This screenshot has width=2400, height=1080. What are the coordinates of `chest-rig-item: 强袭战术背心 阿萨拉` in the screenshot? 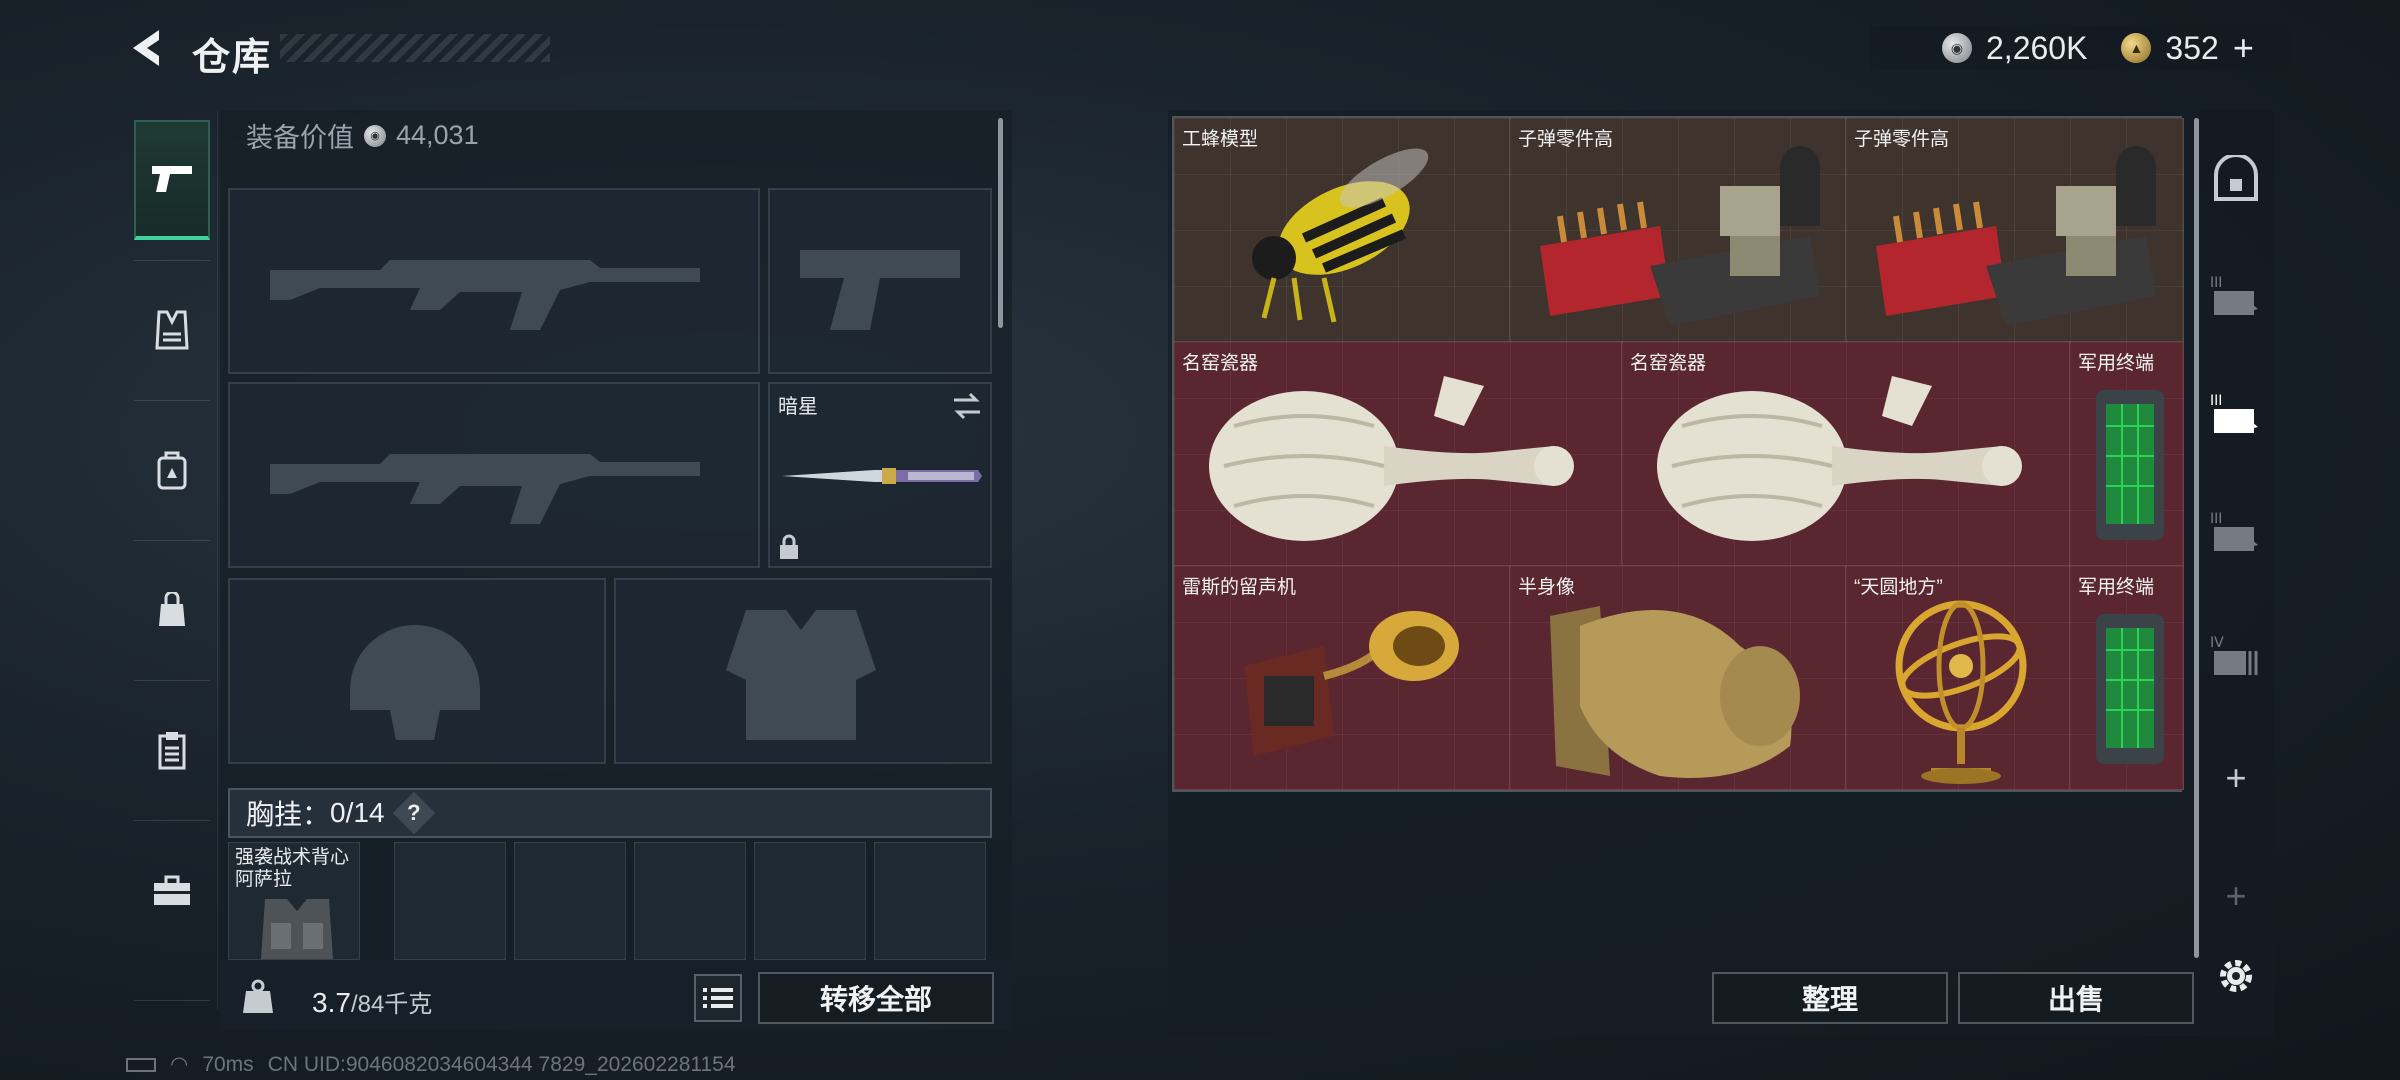 It's located at (294, 901).